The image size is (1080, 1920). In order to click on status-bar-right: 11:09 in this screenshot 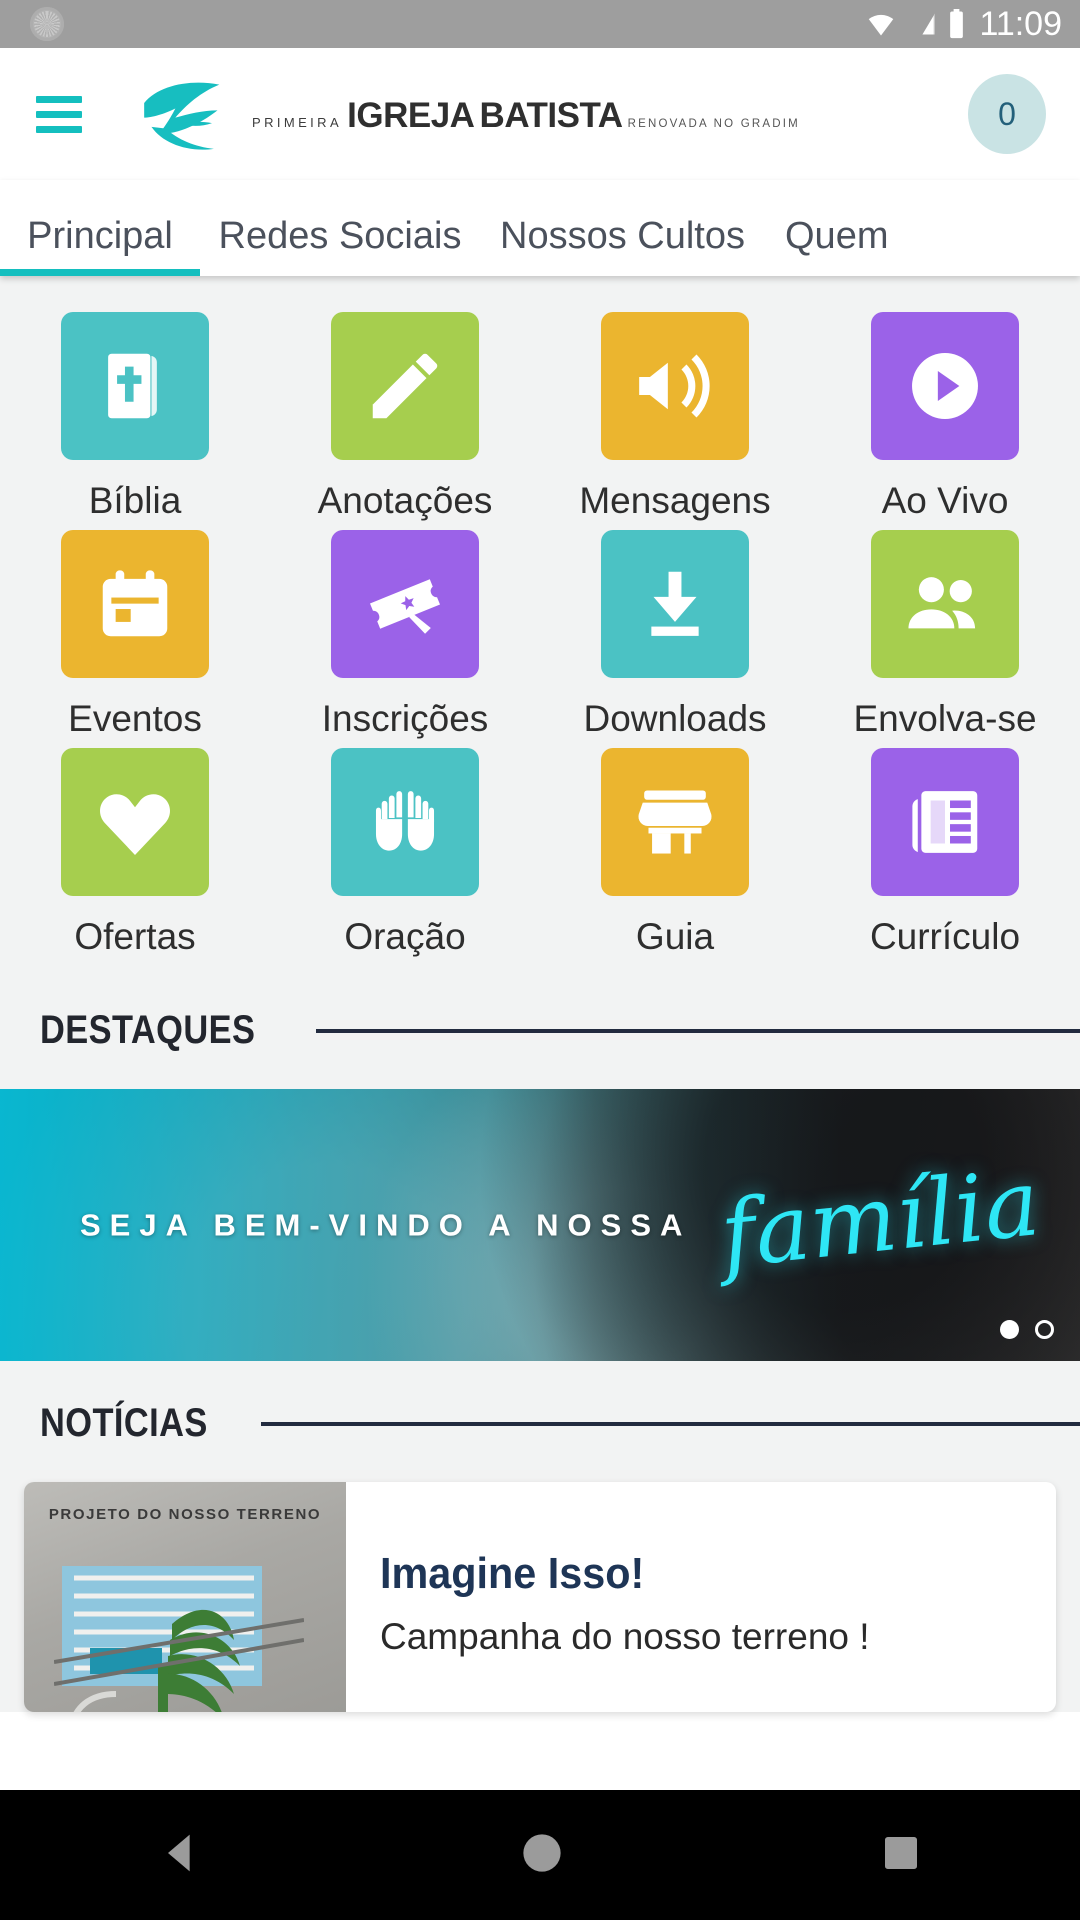, I will do `click(963, 24)`.